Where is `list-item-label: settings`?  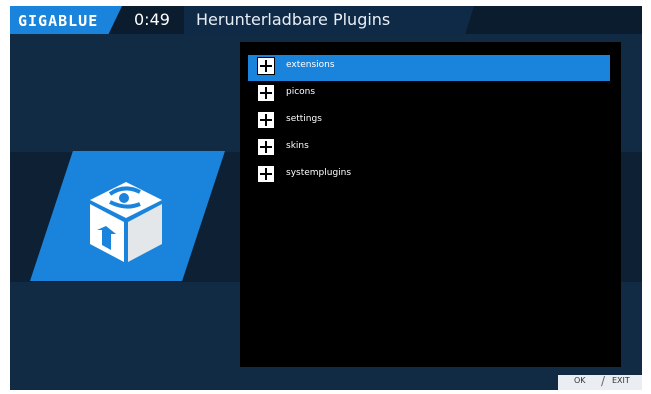
list-item-label: settings is located at coordinates (304, 119).